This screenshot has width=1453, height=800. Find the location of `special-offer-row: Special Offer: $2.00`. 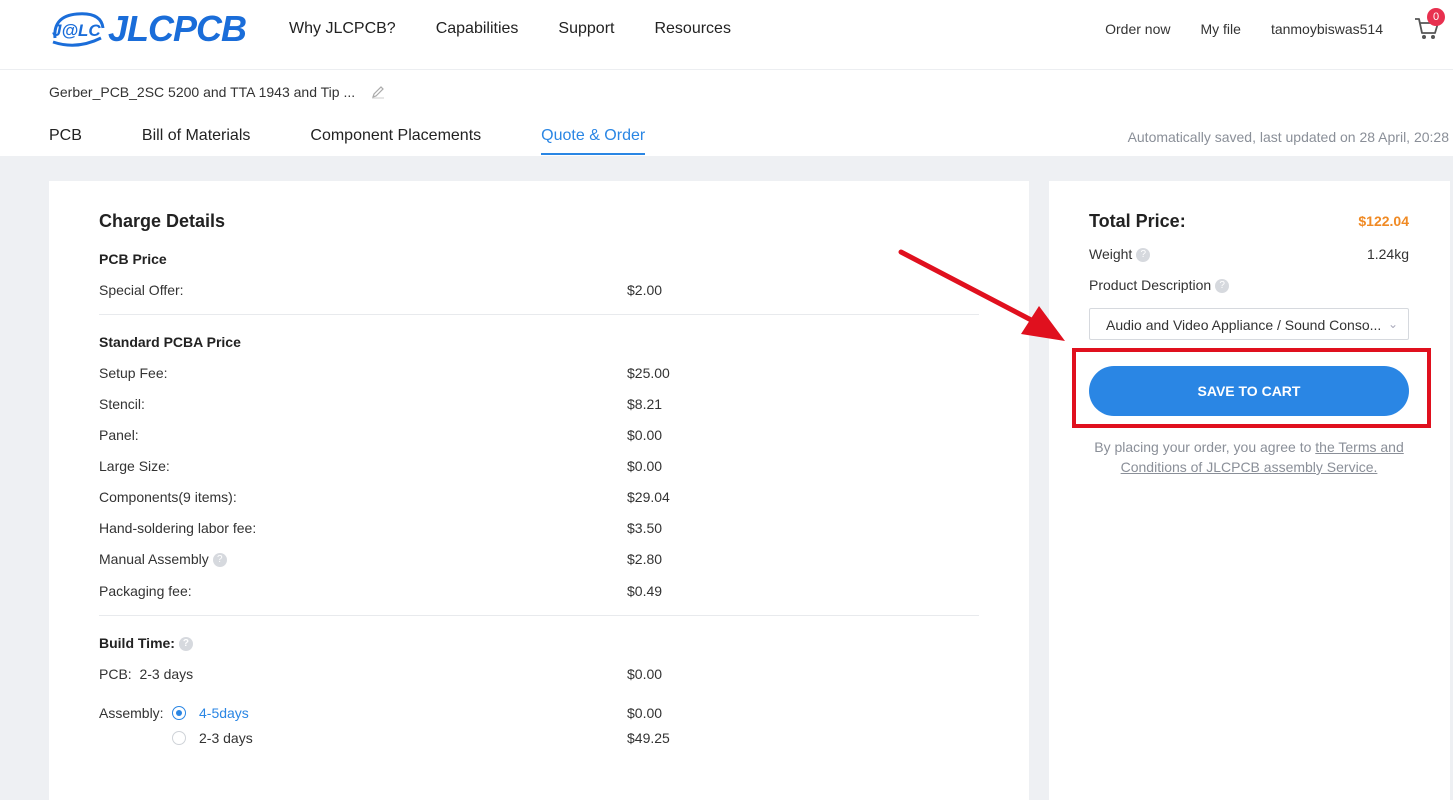

special-offer-row: Special Offer: $2.00 is located at coordinates (389, 290).